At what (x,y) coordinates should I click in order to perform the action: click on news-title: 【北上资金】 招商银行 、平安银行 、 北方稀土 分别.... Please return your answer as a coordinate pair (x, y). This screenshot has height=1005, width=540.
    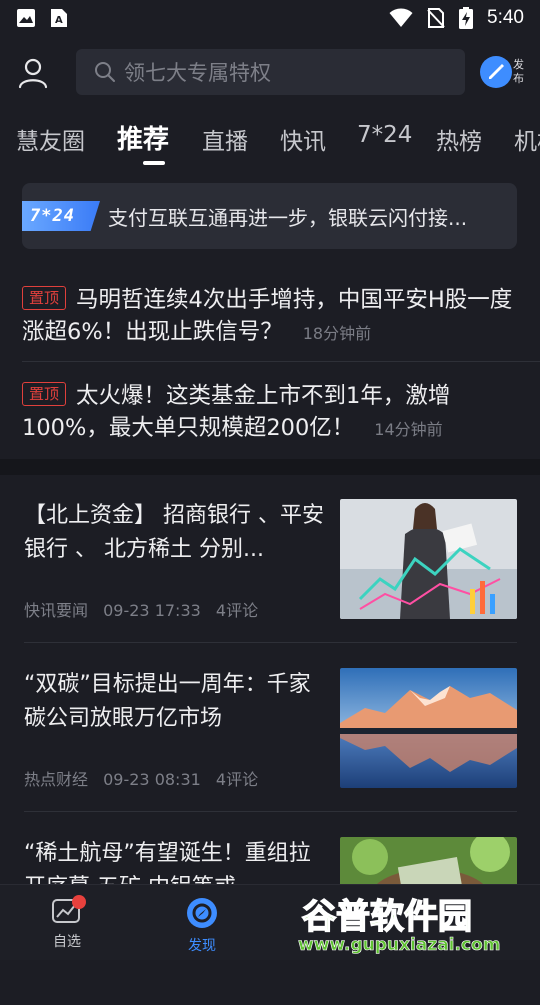
    Looking at the image, I should click on (174, 532).